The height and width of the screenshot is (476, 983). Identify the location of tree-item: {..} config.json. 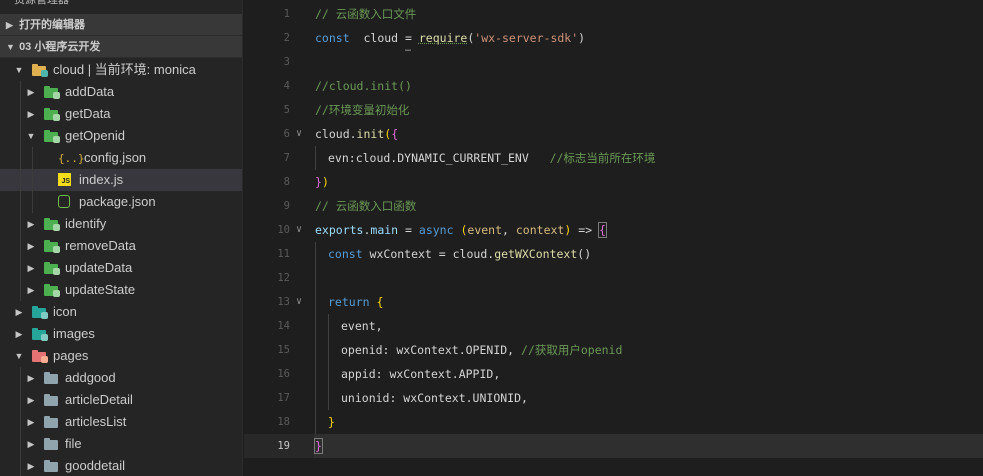
(121, 158).